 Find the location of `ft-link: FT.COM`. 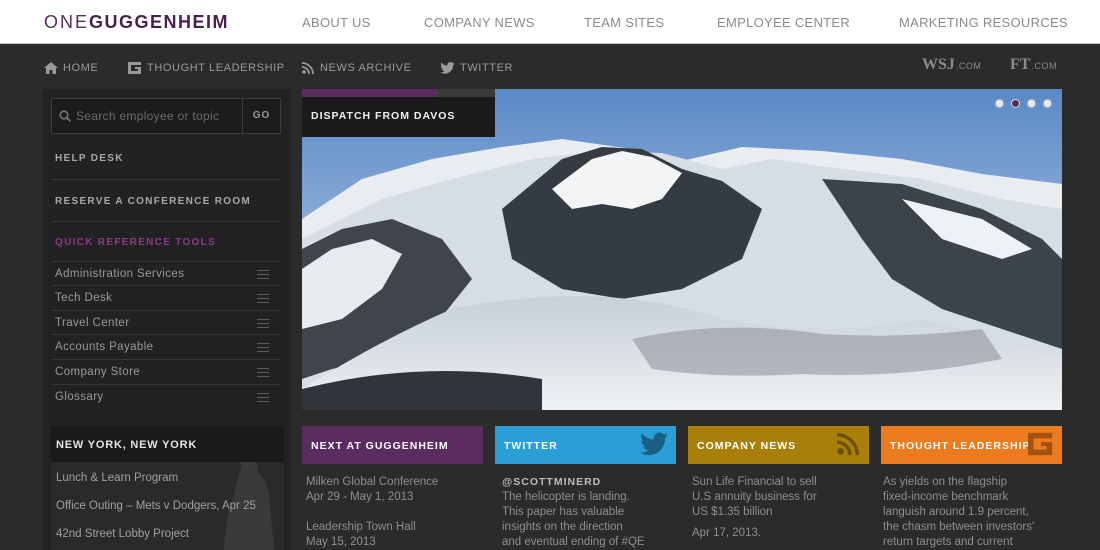

ft-link: FT.COM is located at coordinates (1033, 65).